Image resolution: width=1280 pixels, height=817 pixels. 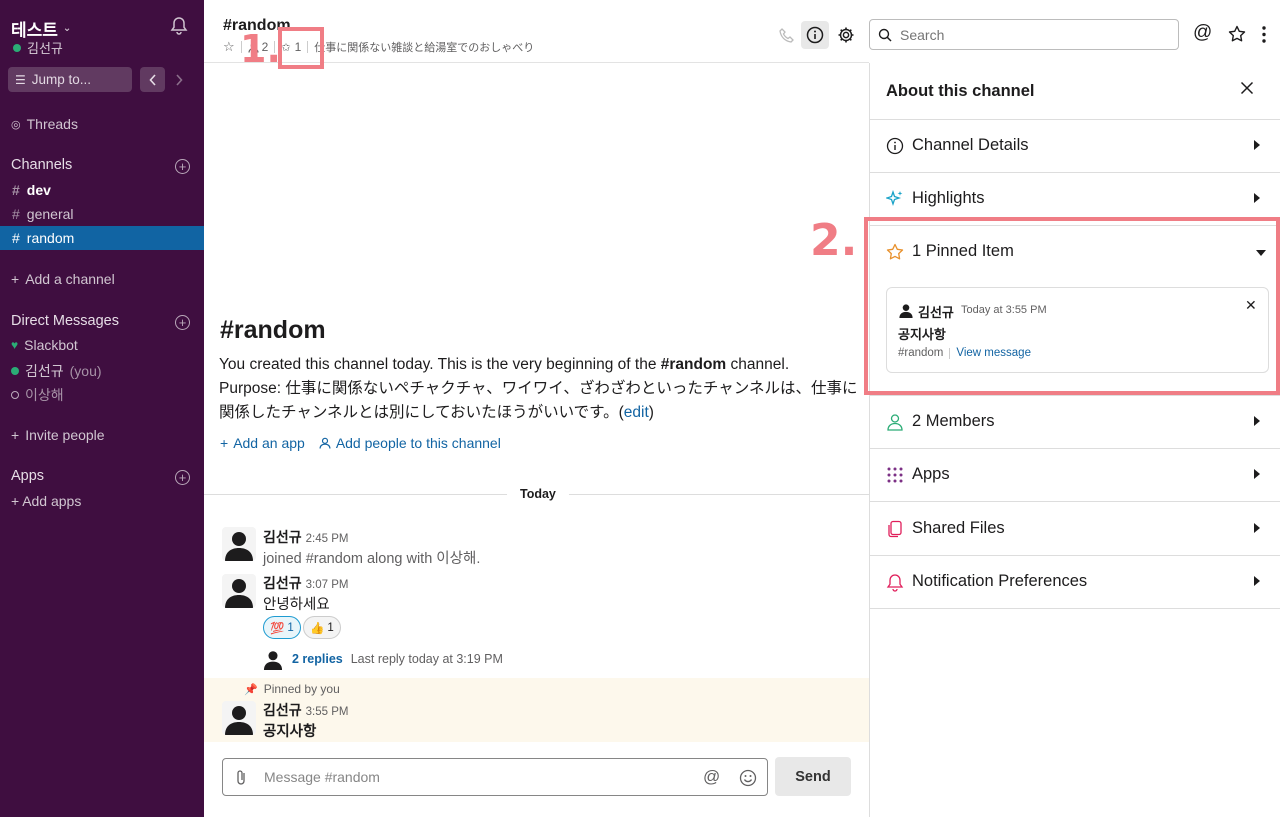 I want to click on phone-icon, so click(x=786, y=35).